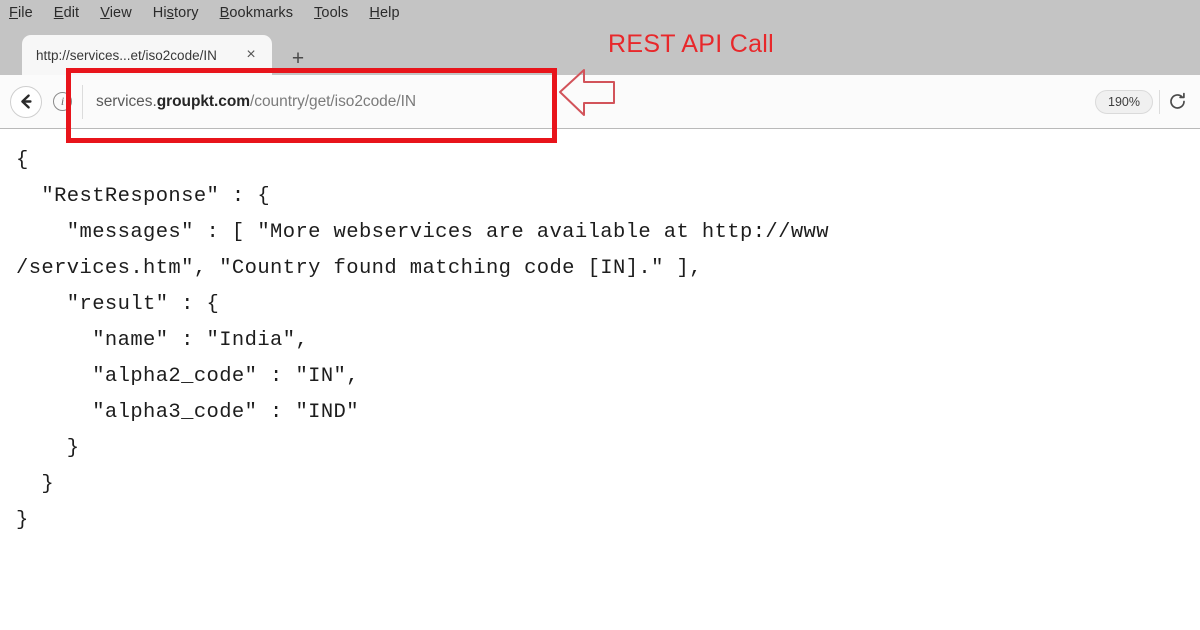  What do you see at coordinates (691, 44) in the screenshot?
I see `annotation-label: REST API Call` at bounding box center [691, 44].